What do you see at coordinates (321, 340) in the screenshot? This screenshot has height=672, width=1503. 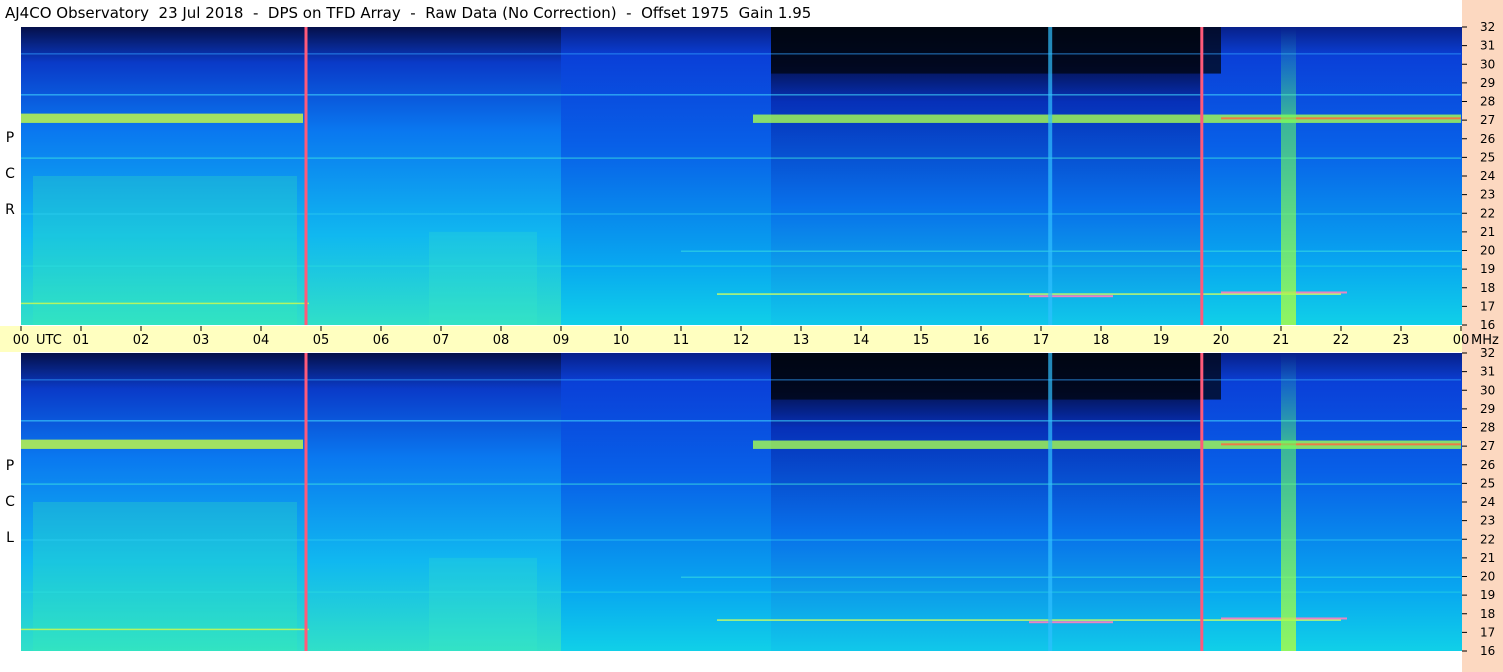 I see `time-label: 05` at bounding box center [321, 340].